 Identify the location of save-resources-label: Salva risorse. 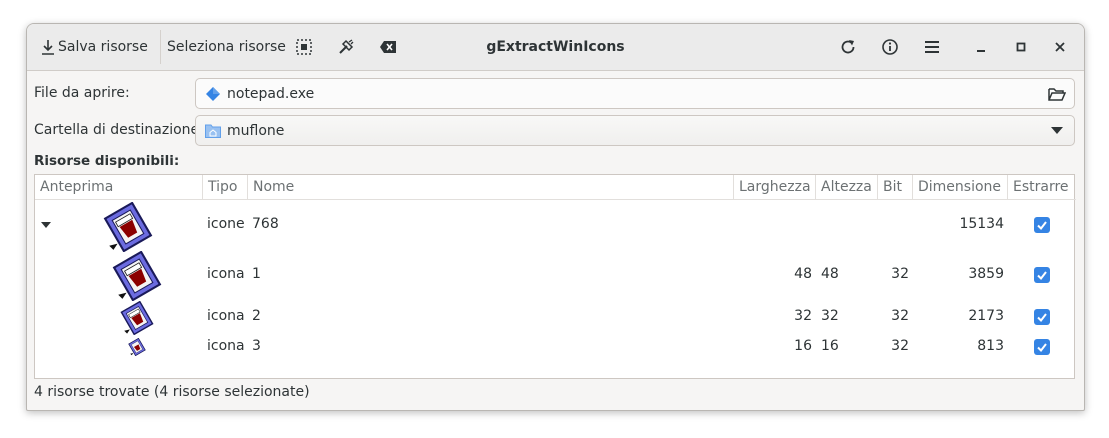
(103, 47).